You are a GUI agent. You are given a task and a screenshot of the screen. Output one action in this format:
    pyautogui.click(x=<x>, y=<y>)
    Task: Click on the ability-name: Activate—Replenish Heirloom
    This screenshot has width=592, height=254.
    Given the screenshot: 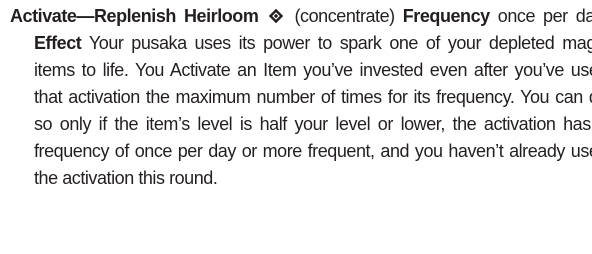 What is the action you would take?
    pyautogui.click(x=134, y=16)
    